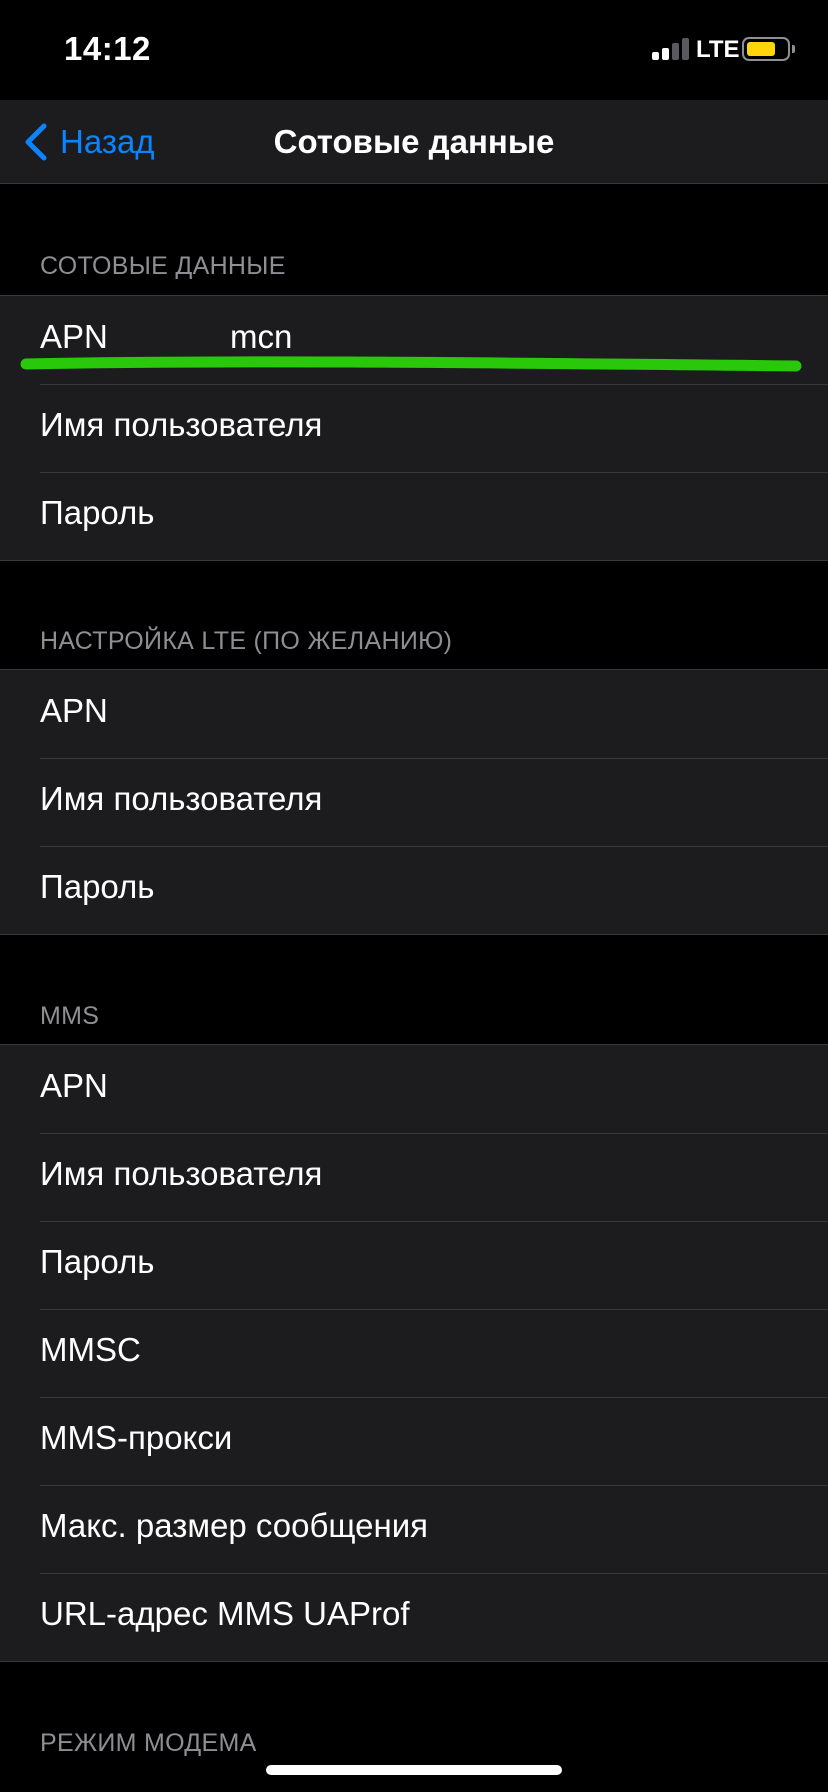 The image size is (828, 1792). I want to click on status-time: 14:12, so click(107, 48).